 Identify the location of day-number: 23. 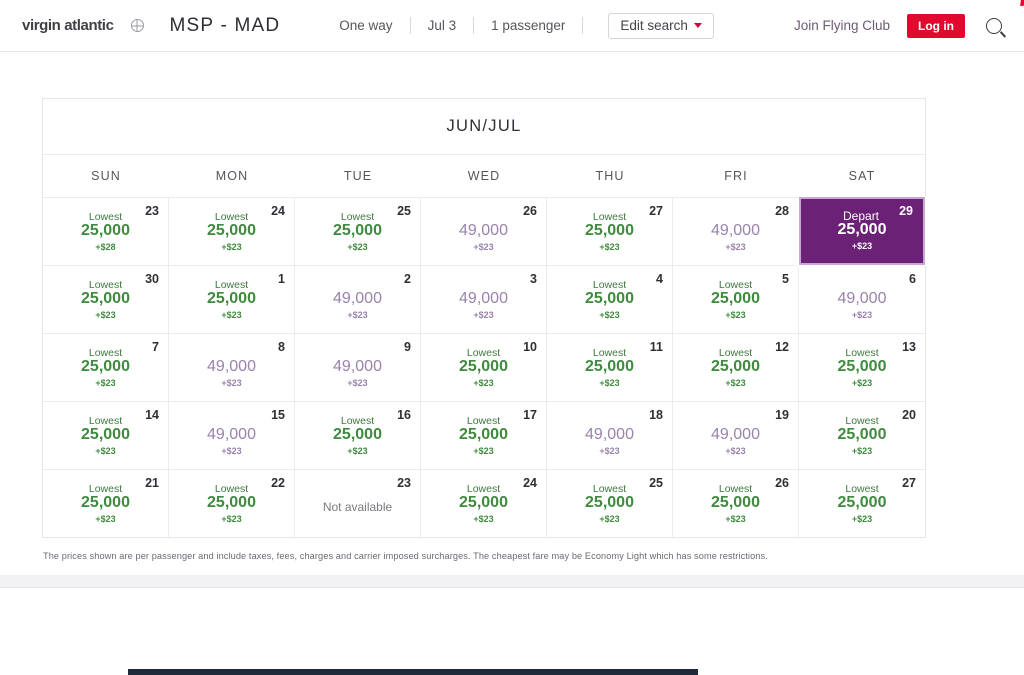
(404, 483).